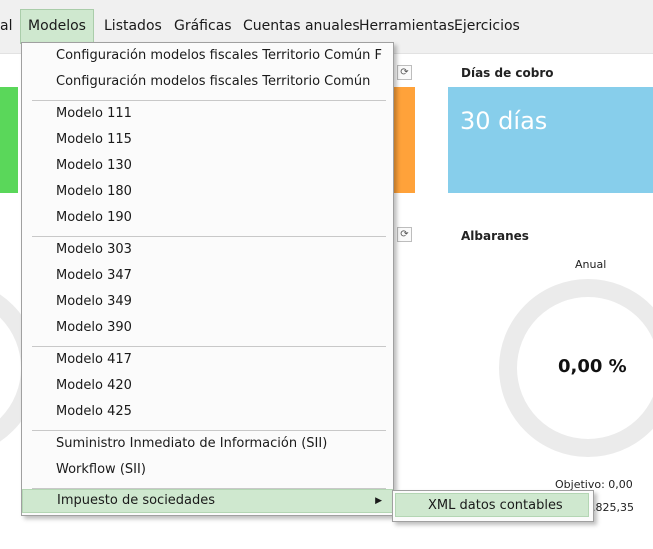 This screenshot has width=653, height=549. I want to click on menu-ejercicios: Ejercicios, so click(487, 26).